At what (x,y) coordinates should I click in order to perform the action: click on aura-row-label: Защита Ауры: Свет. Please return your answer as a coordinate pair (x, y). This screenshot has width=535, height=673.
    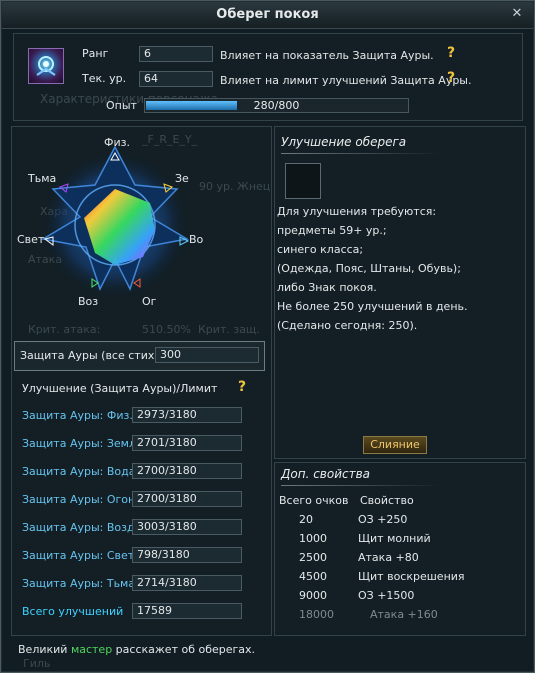
    Looking at the image, I should click on (78, 555).